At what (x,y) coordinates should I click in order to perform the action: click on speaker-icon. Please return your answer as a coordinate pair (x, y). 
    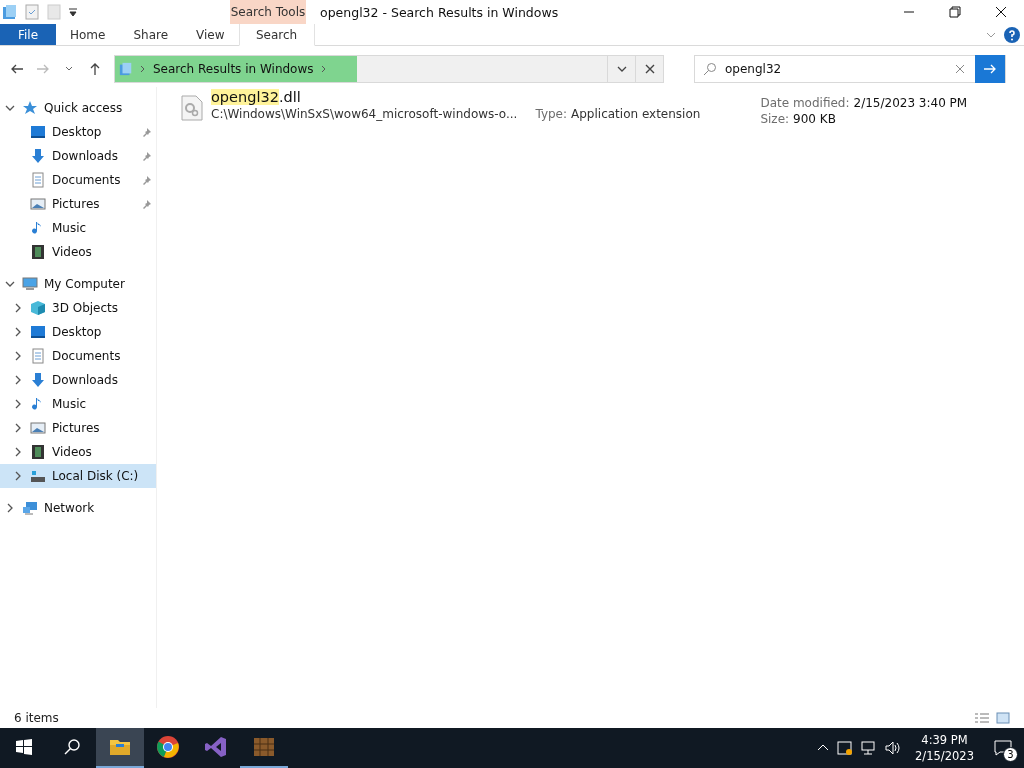
    Looking at the image, I should click on (893, 748).